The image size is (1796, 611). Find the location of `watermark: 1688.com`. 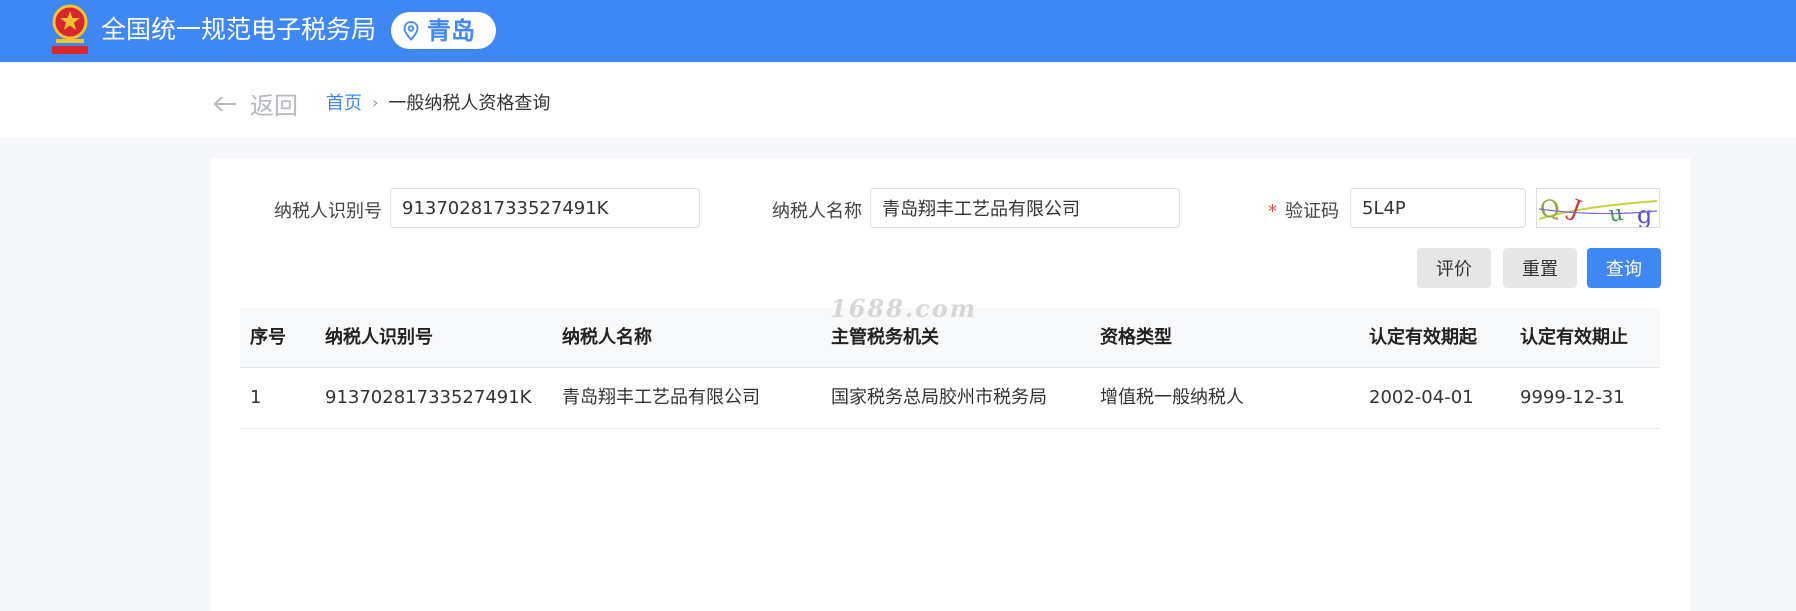

watermark: 1688.com is located at coordinates (904, 308).